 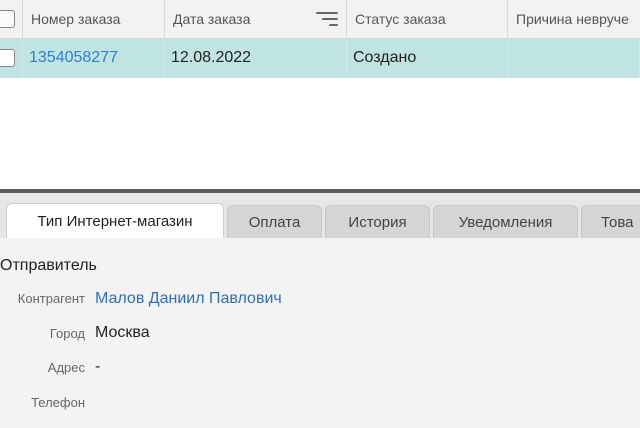 I want to click on column-header-order-status: Статус заказа, so click(x=427, y=19).